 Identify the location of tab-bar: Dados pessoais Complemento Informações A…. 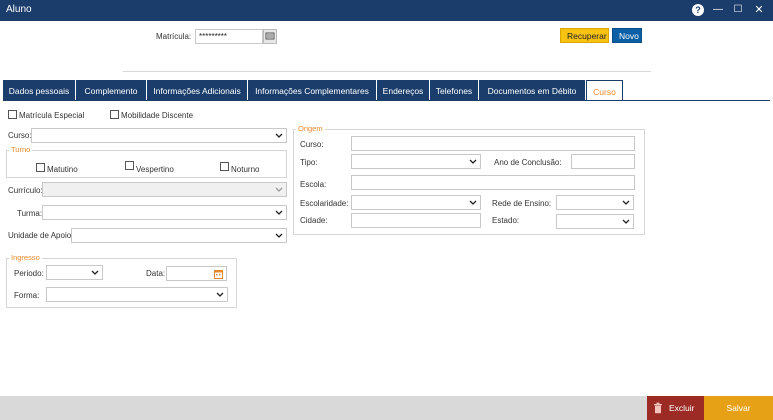
(388, 90).